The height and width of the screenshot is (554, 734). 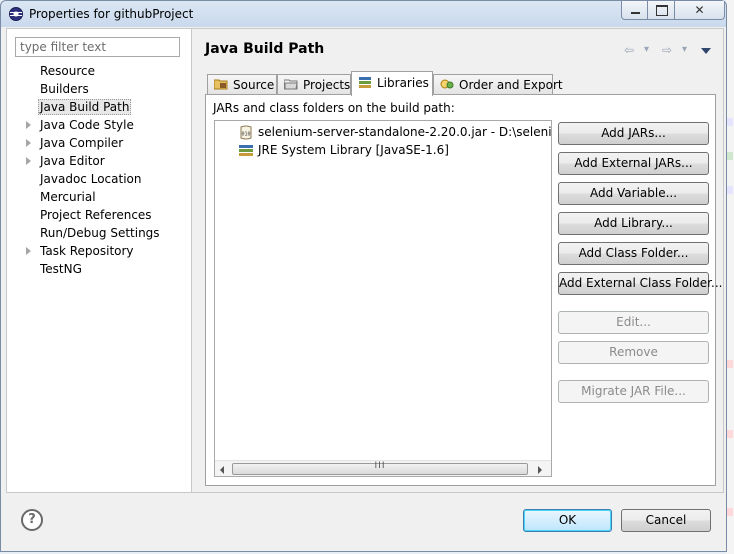 What do you see at coordinates (246, 150) in the screenshot?
I see `jre-library-icon` at bounding box center [246, 150].